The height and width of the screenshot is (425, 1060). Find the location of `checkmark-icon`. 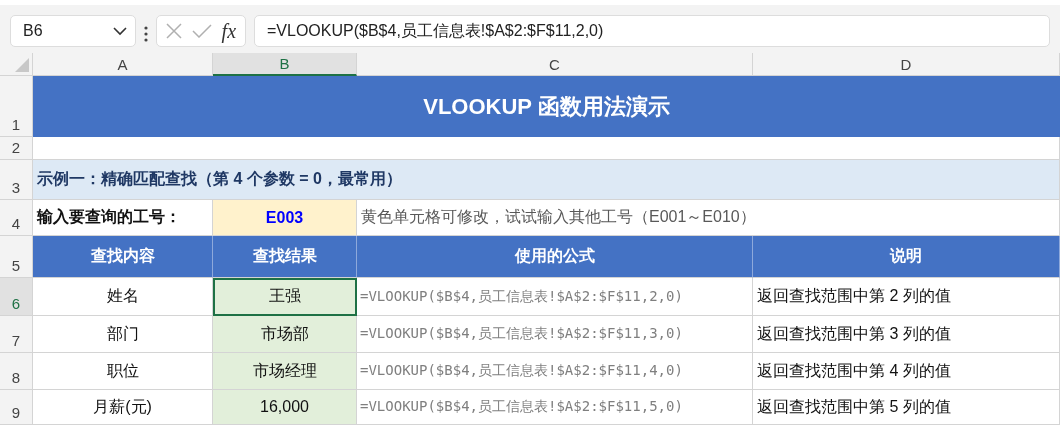

checkmark-icon is located at coordinates (201, 31).